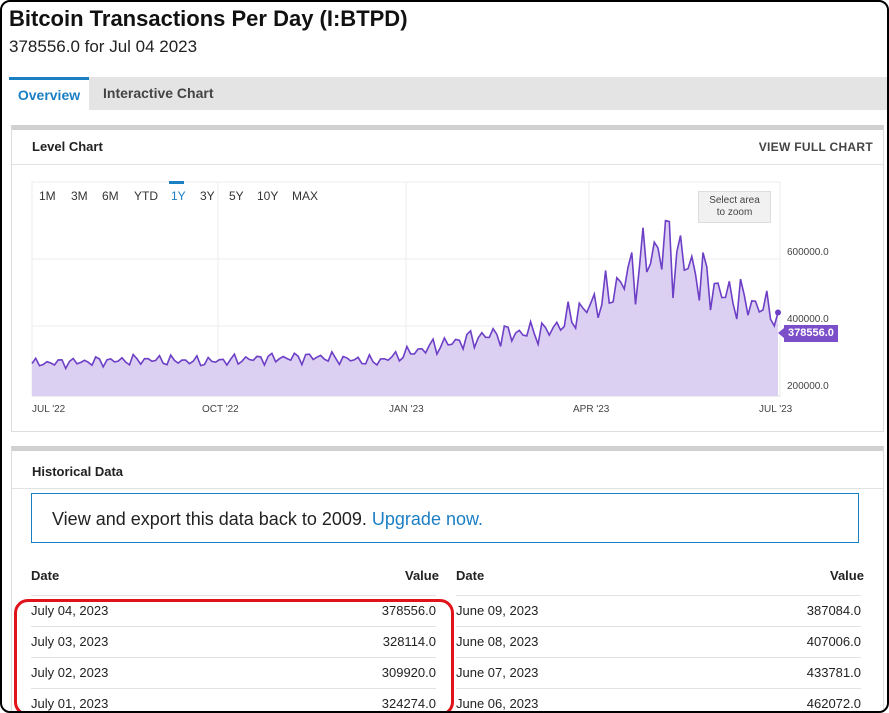 Image resolution: width=889 pixels, height=713 pixels. I want to click on y-tick-label: 400000.0, so click(808, 319).